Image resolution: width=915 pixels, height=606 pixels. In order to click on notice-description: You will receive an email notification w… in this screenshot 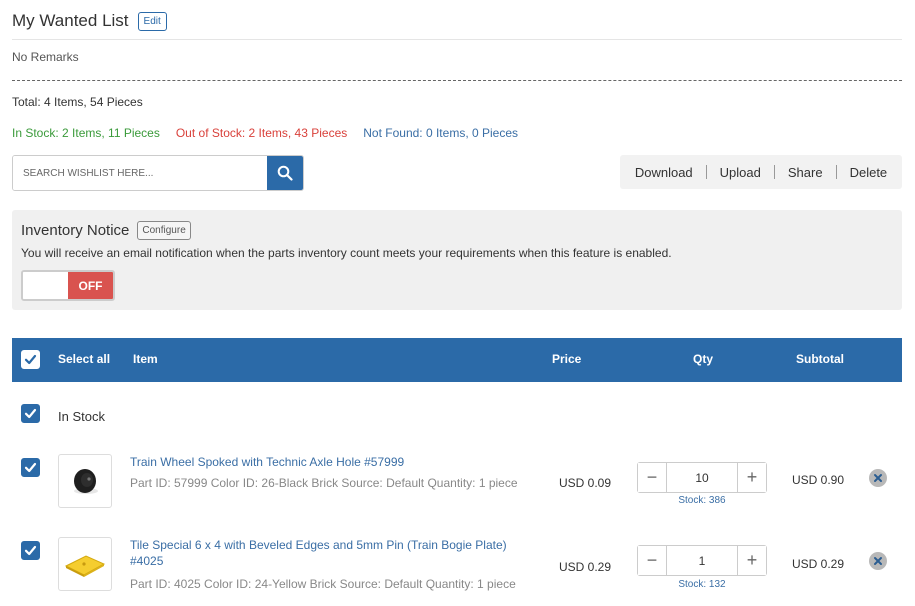, I will do `click(346, 253)`.